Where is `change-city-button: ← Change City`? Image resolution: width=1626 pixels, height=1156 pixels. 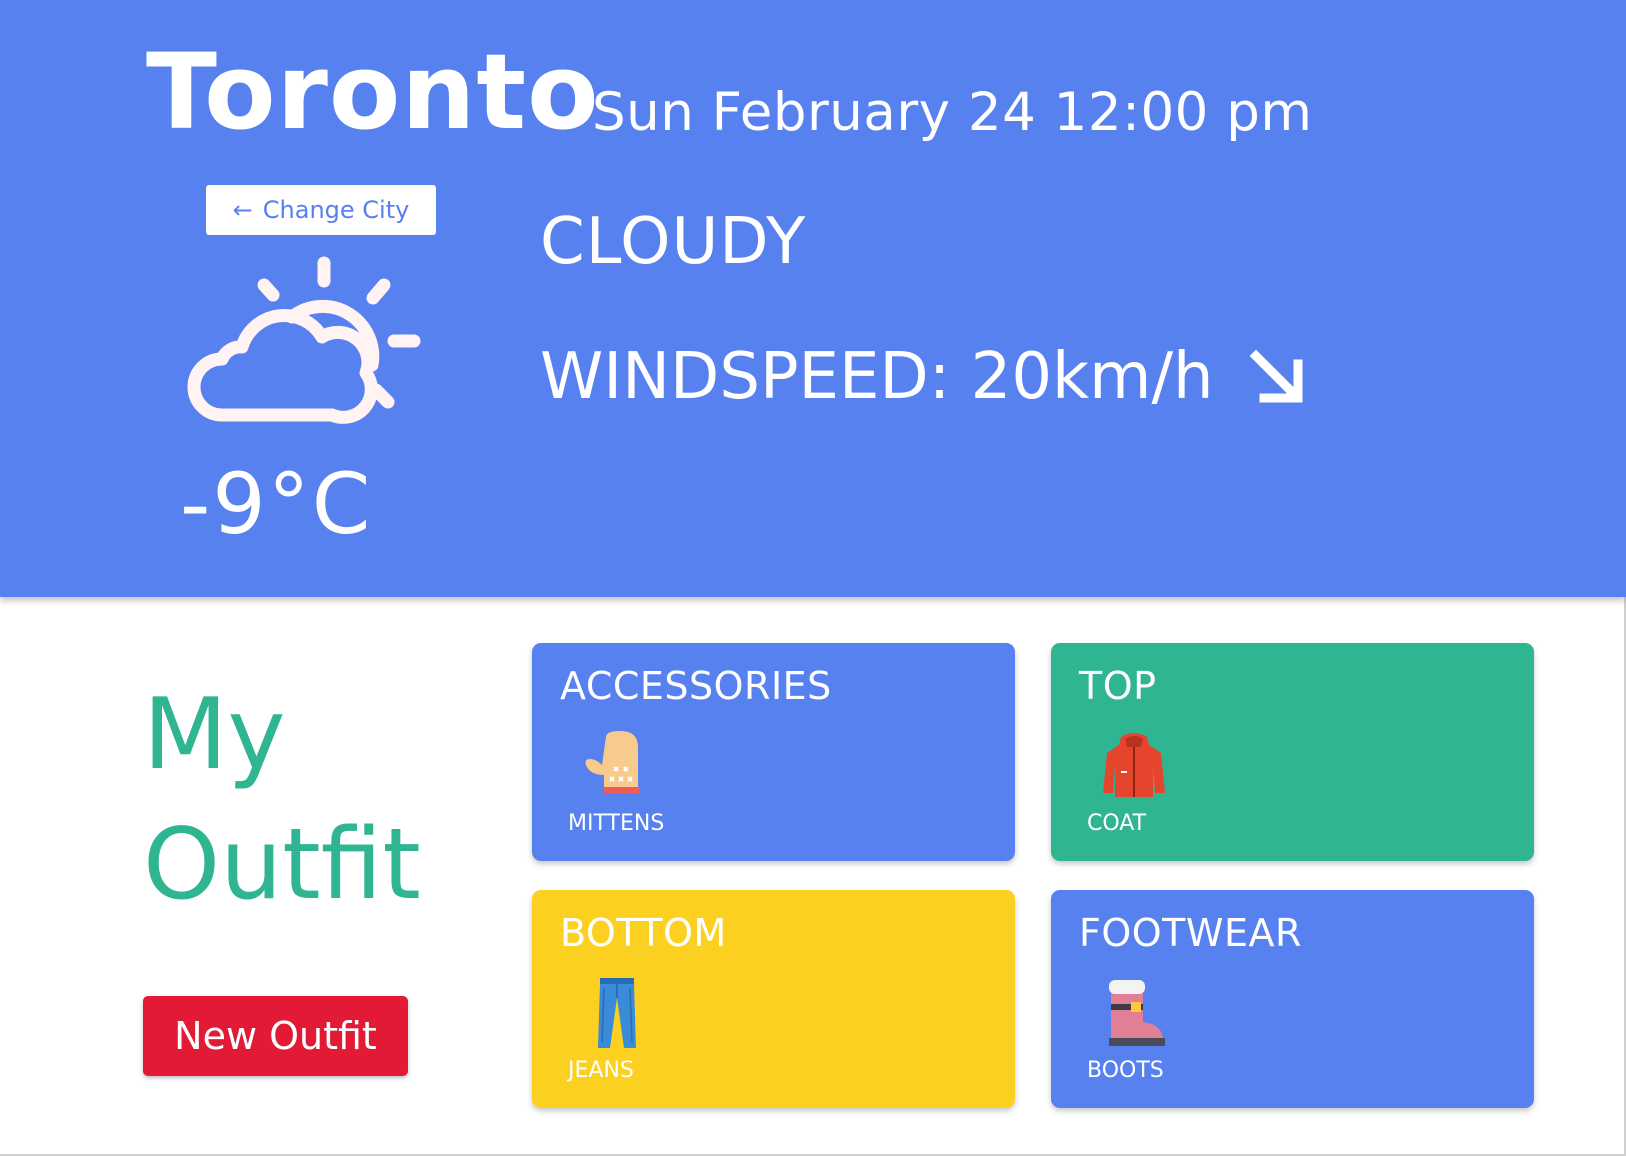
change-city-button: ← Change City is located at coordinates (321, 210).